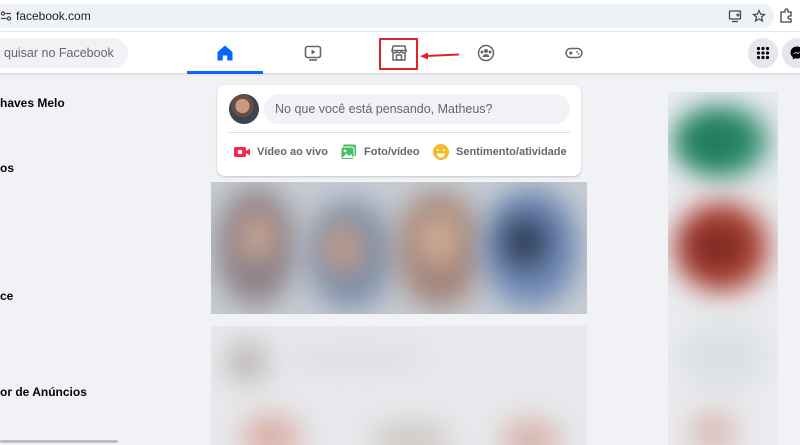  What do you see at coordinates (244, 109) in the screenshot?
I see `avatar` at bounding box center [244, 109].